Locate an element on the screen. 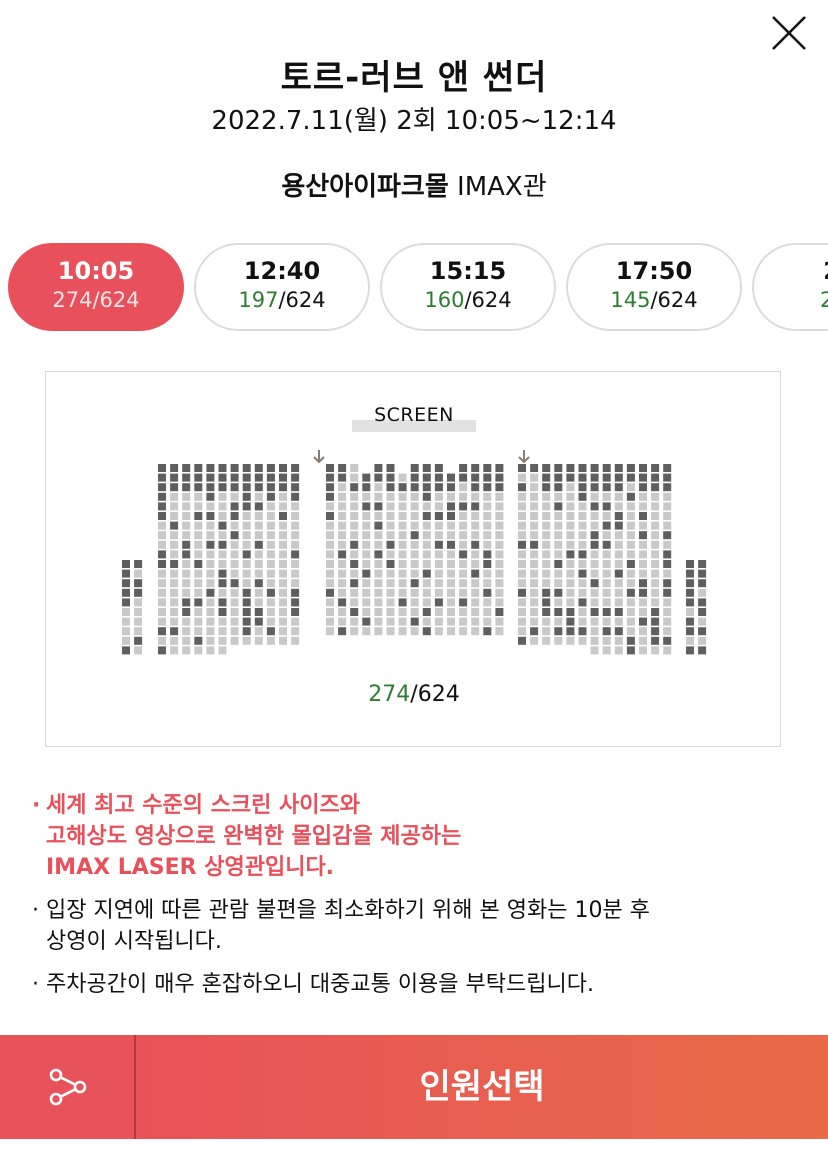 The image size is (828, 1172). showtime-3: 17:50 145/624 is located at coordinates (654, 287).